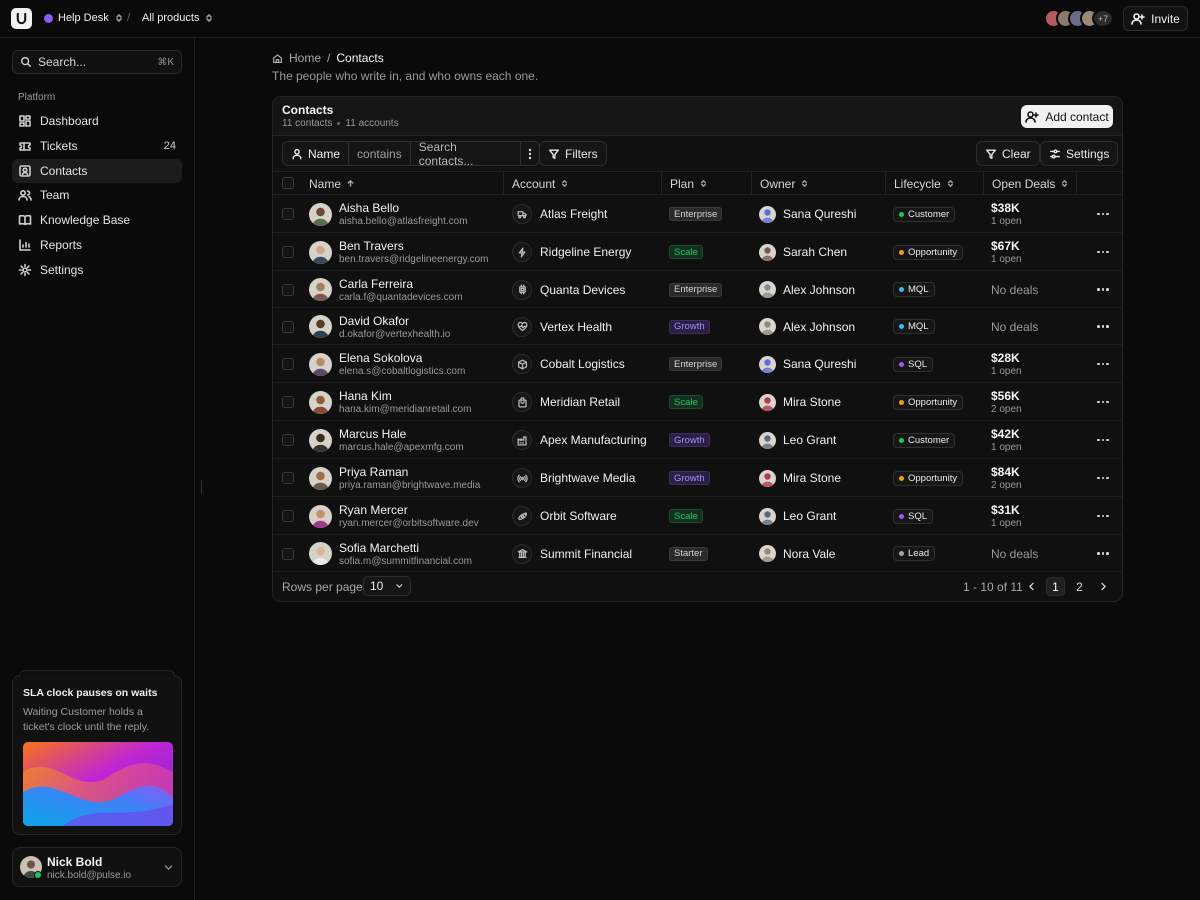 This screenshot has width=1200, height=900. I want to click on column-header-open-deals: Open Deals, so click(1030, 183).